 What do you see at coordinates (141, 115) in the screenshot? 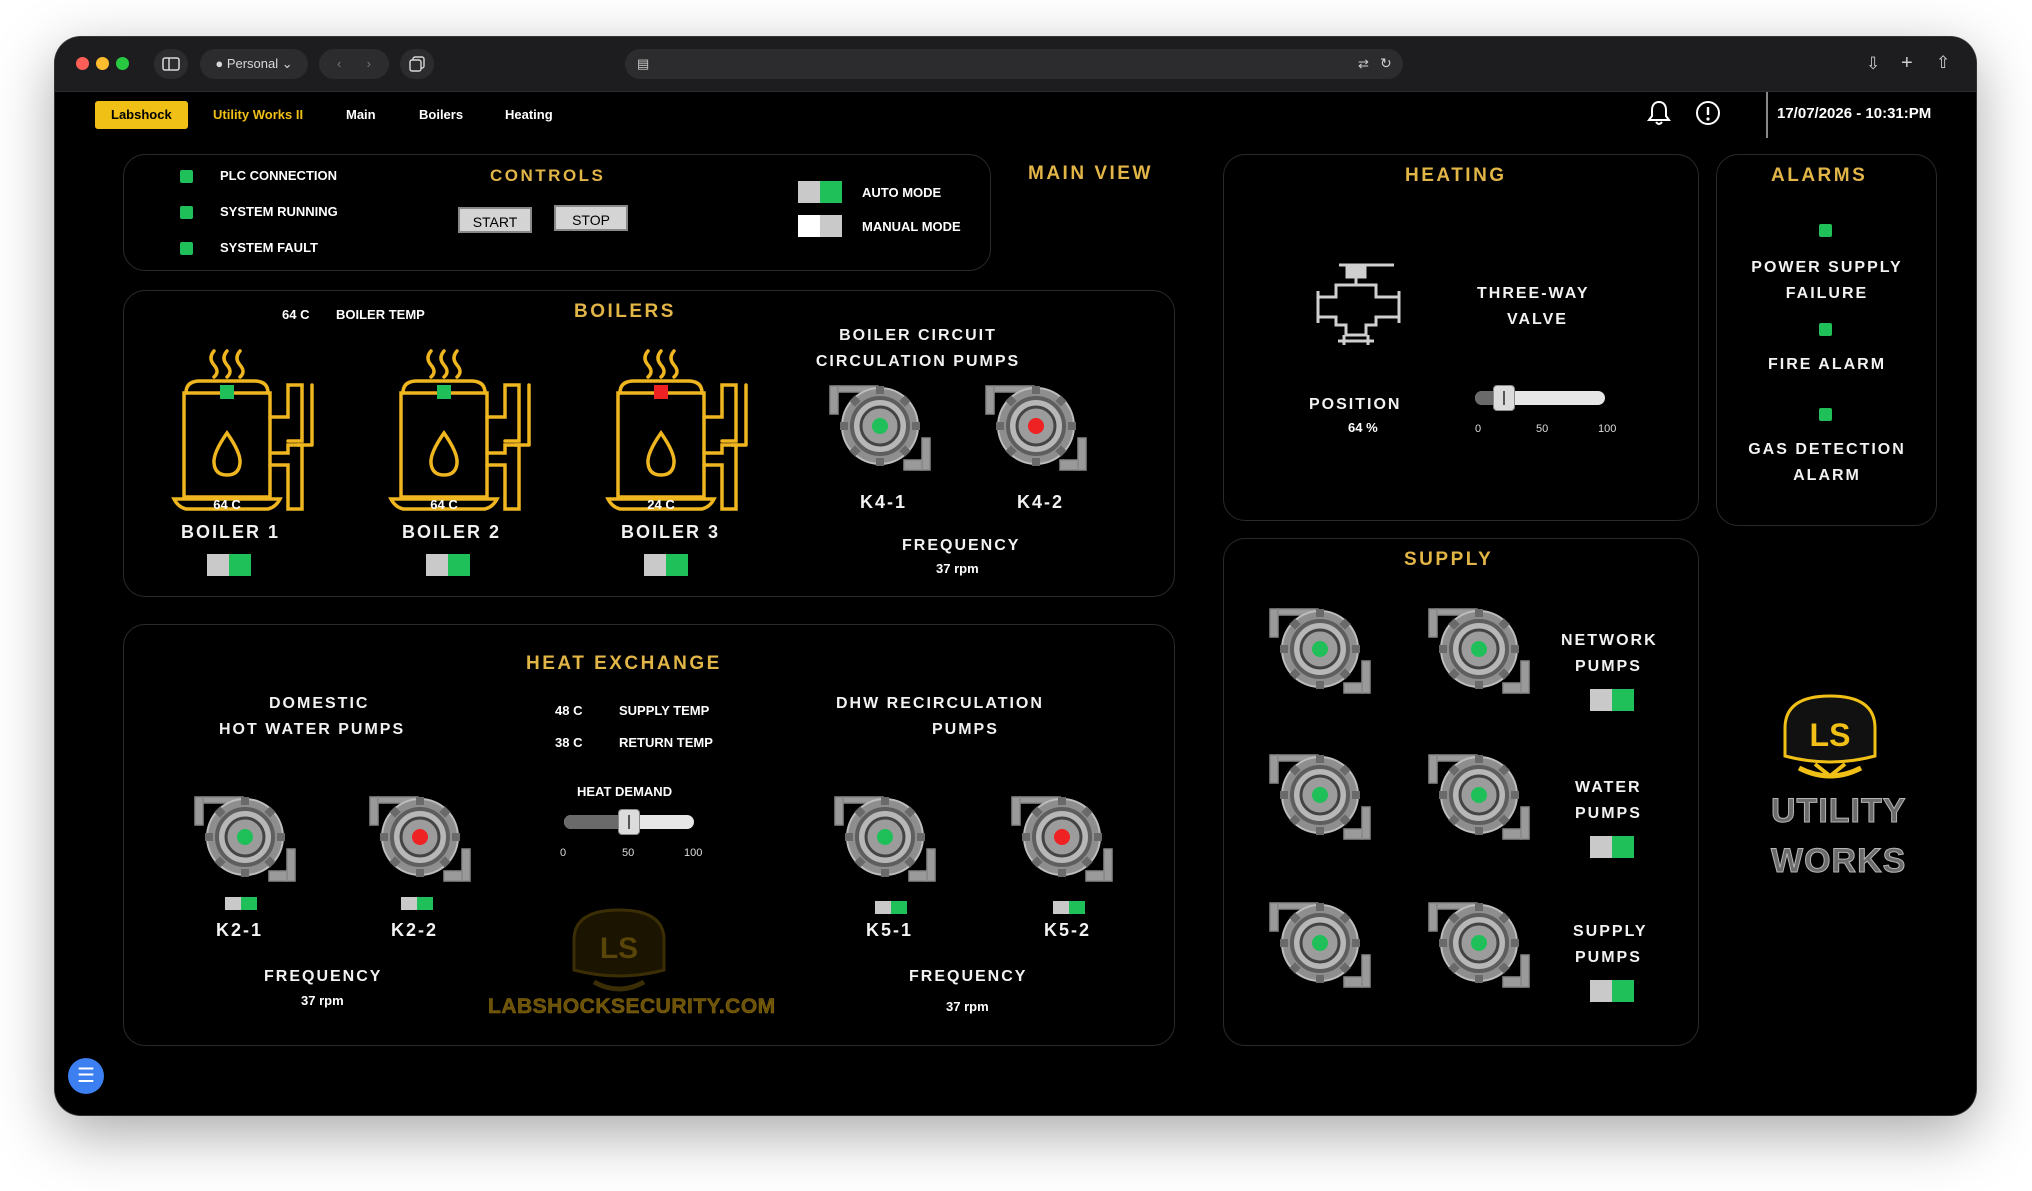
I see `nav-item-labshock: Labshock` at bounding box center [141, 115].